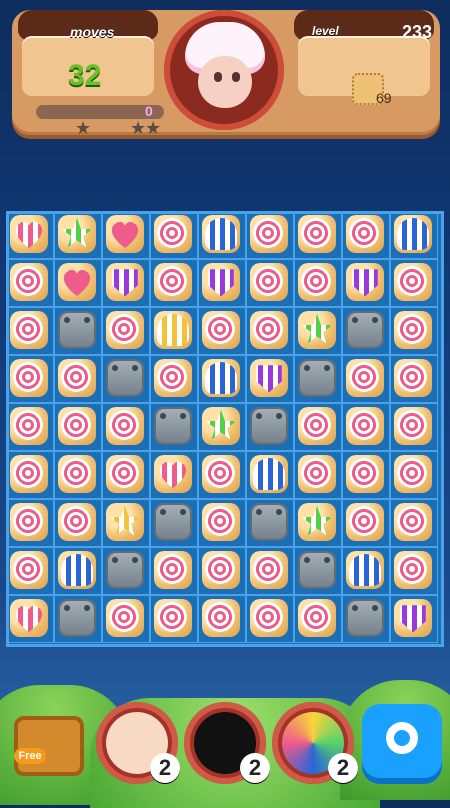  What do you see at coordinates (384, 98) in the screenshot?
I see `target-count: 69` at bounding box center [384, 98].